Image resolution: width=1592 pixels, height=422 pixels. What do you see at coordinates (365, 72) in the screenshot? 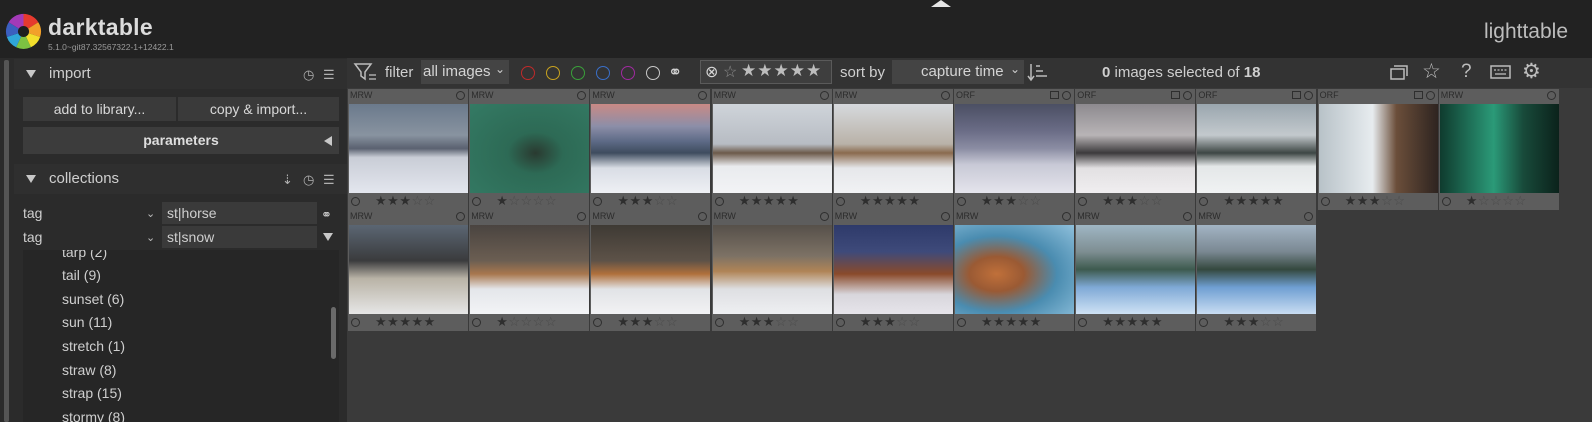
I see `filter-funnel-icon` at bounding box center [365, 72].